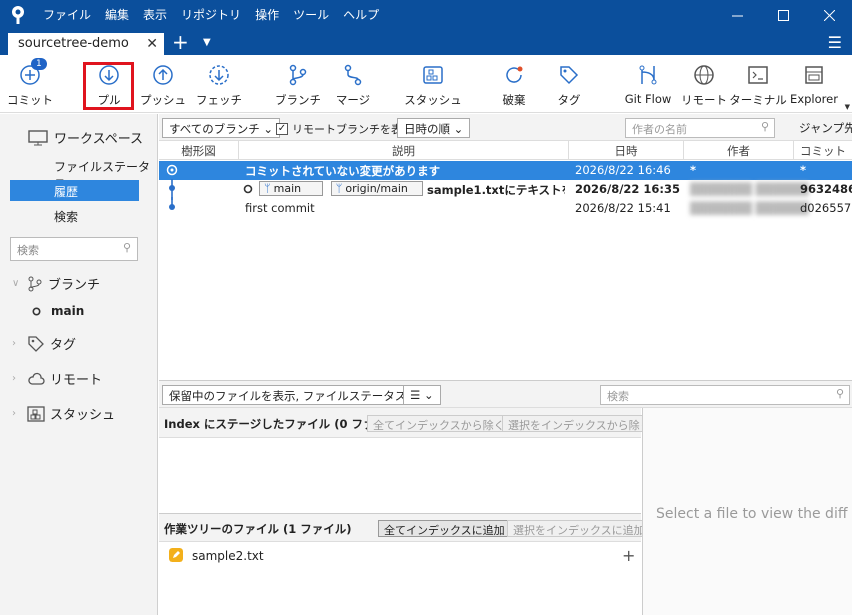  I want to click on stage-all-button: 全てインデックスに追加, so click(444, 528).